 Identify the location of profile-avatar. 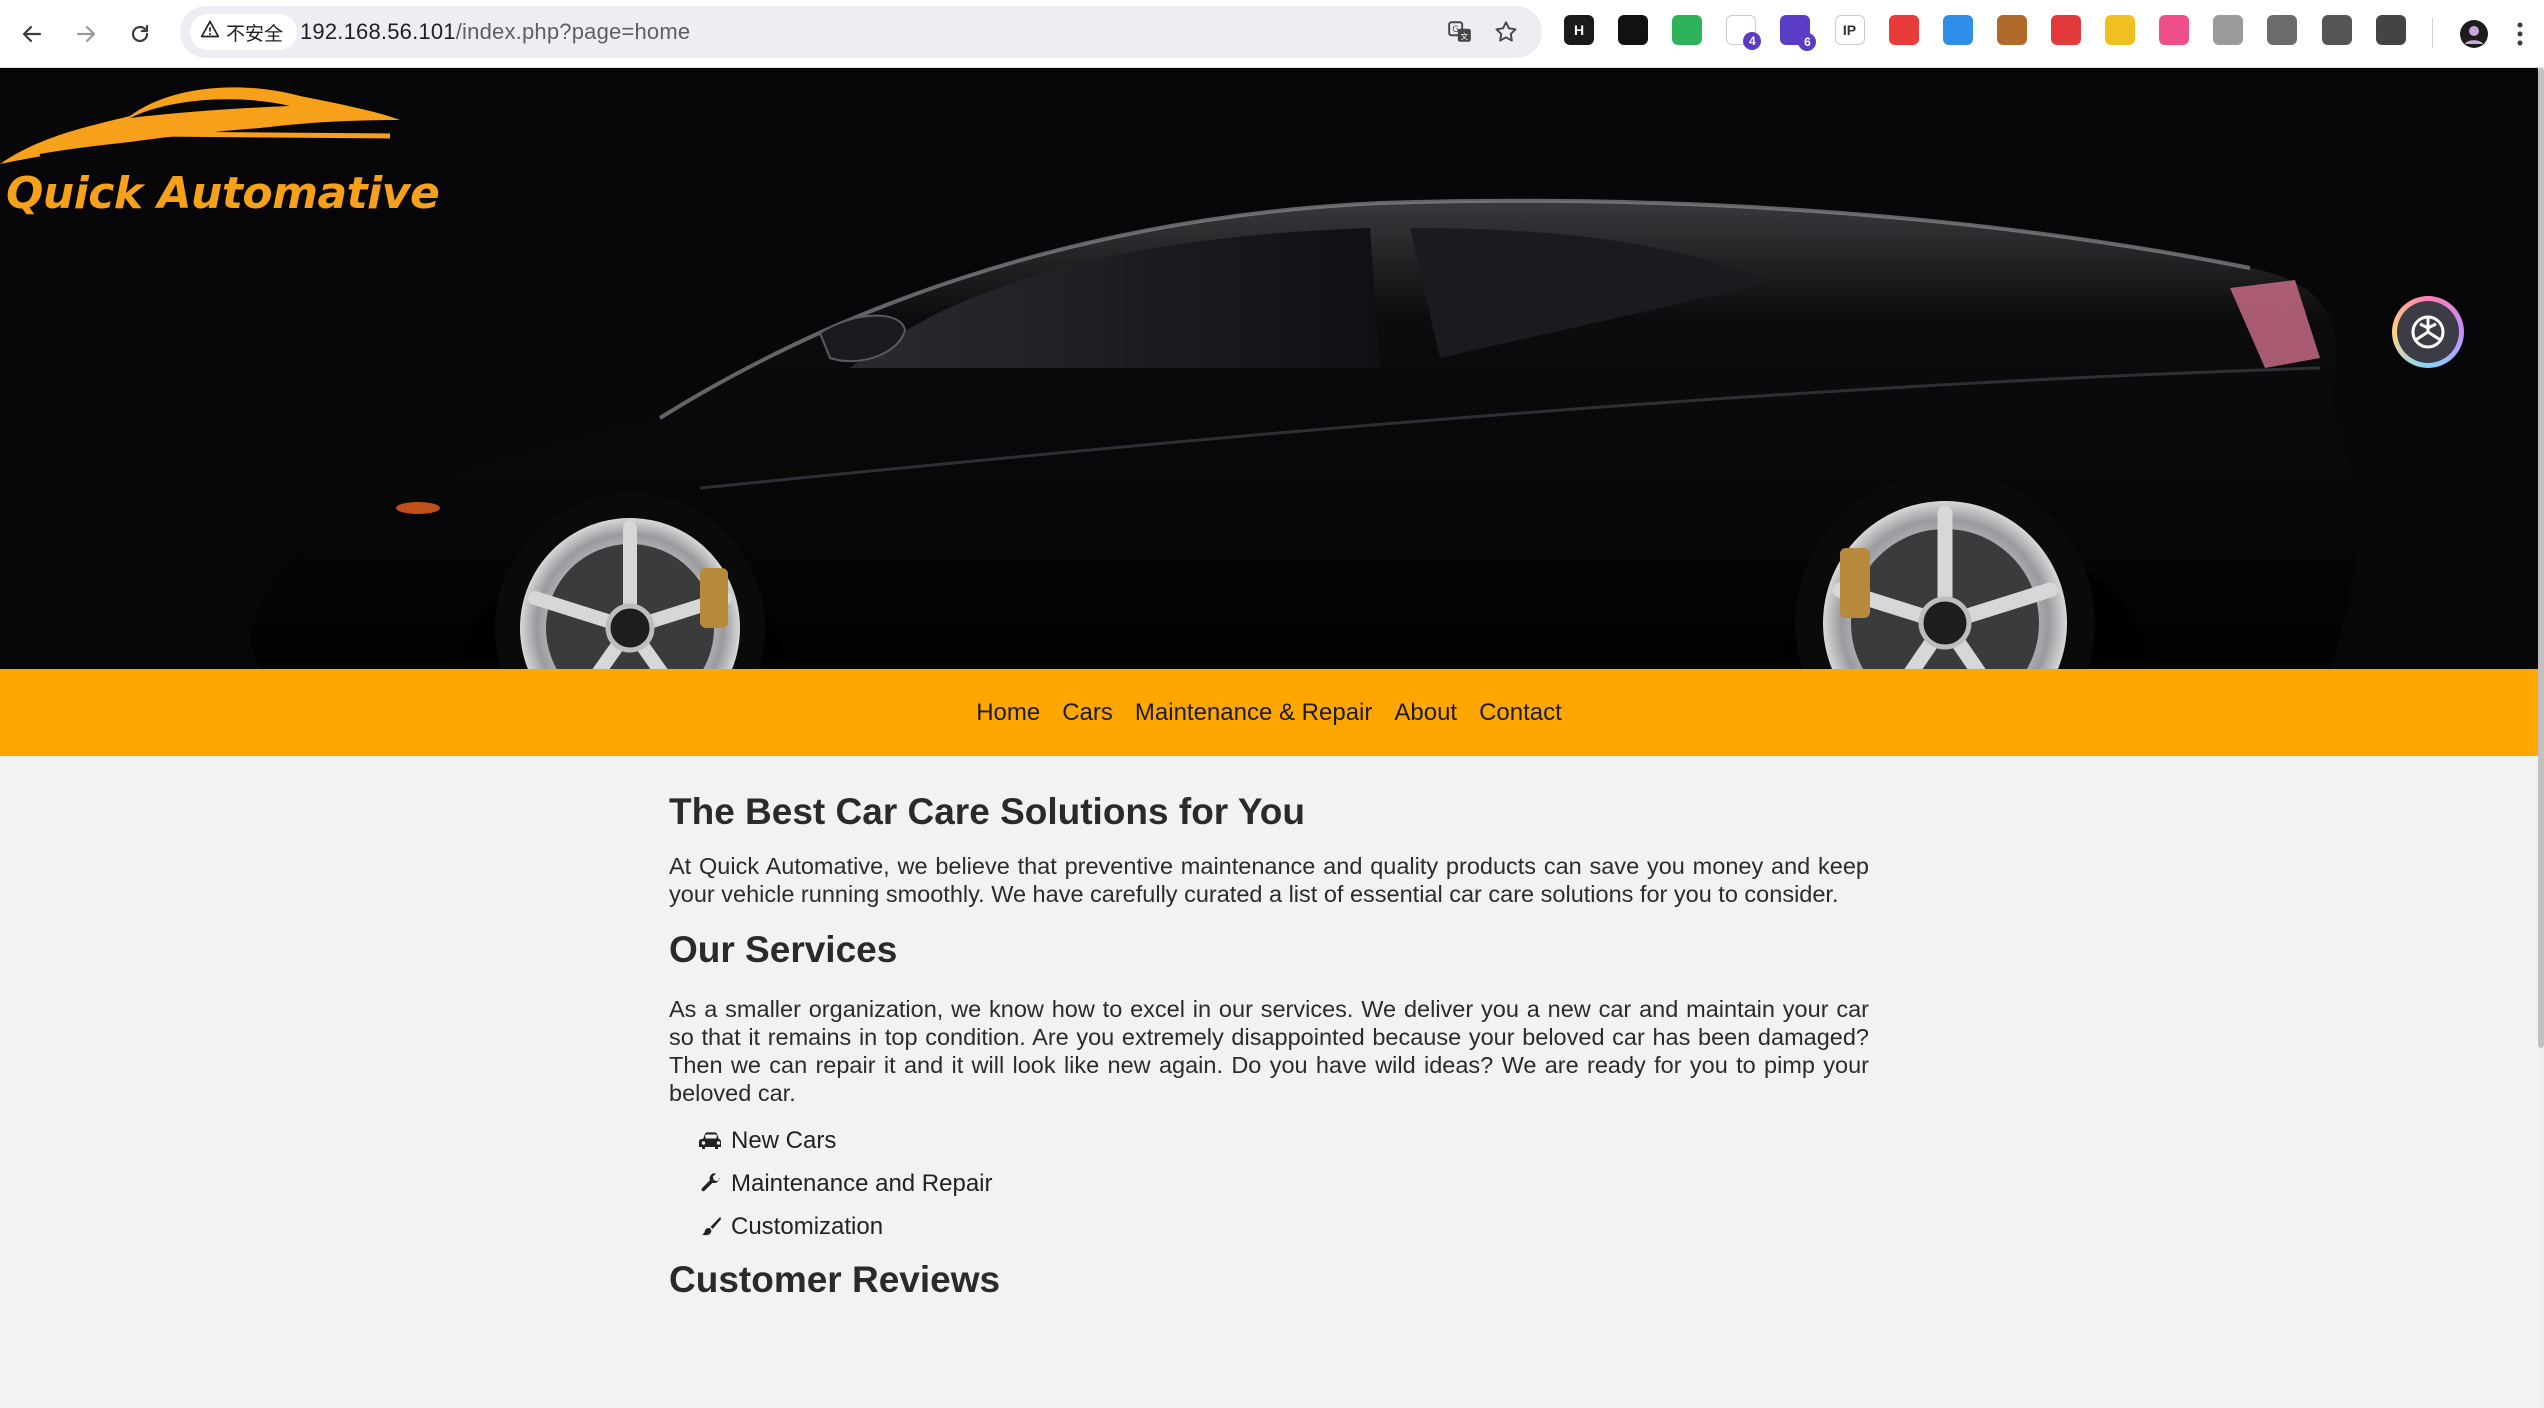
(2474, 34).